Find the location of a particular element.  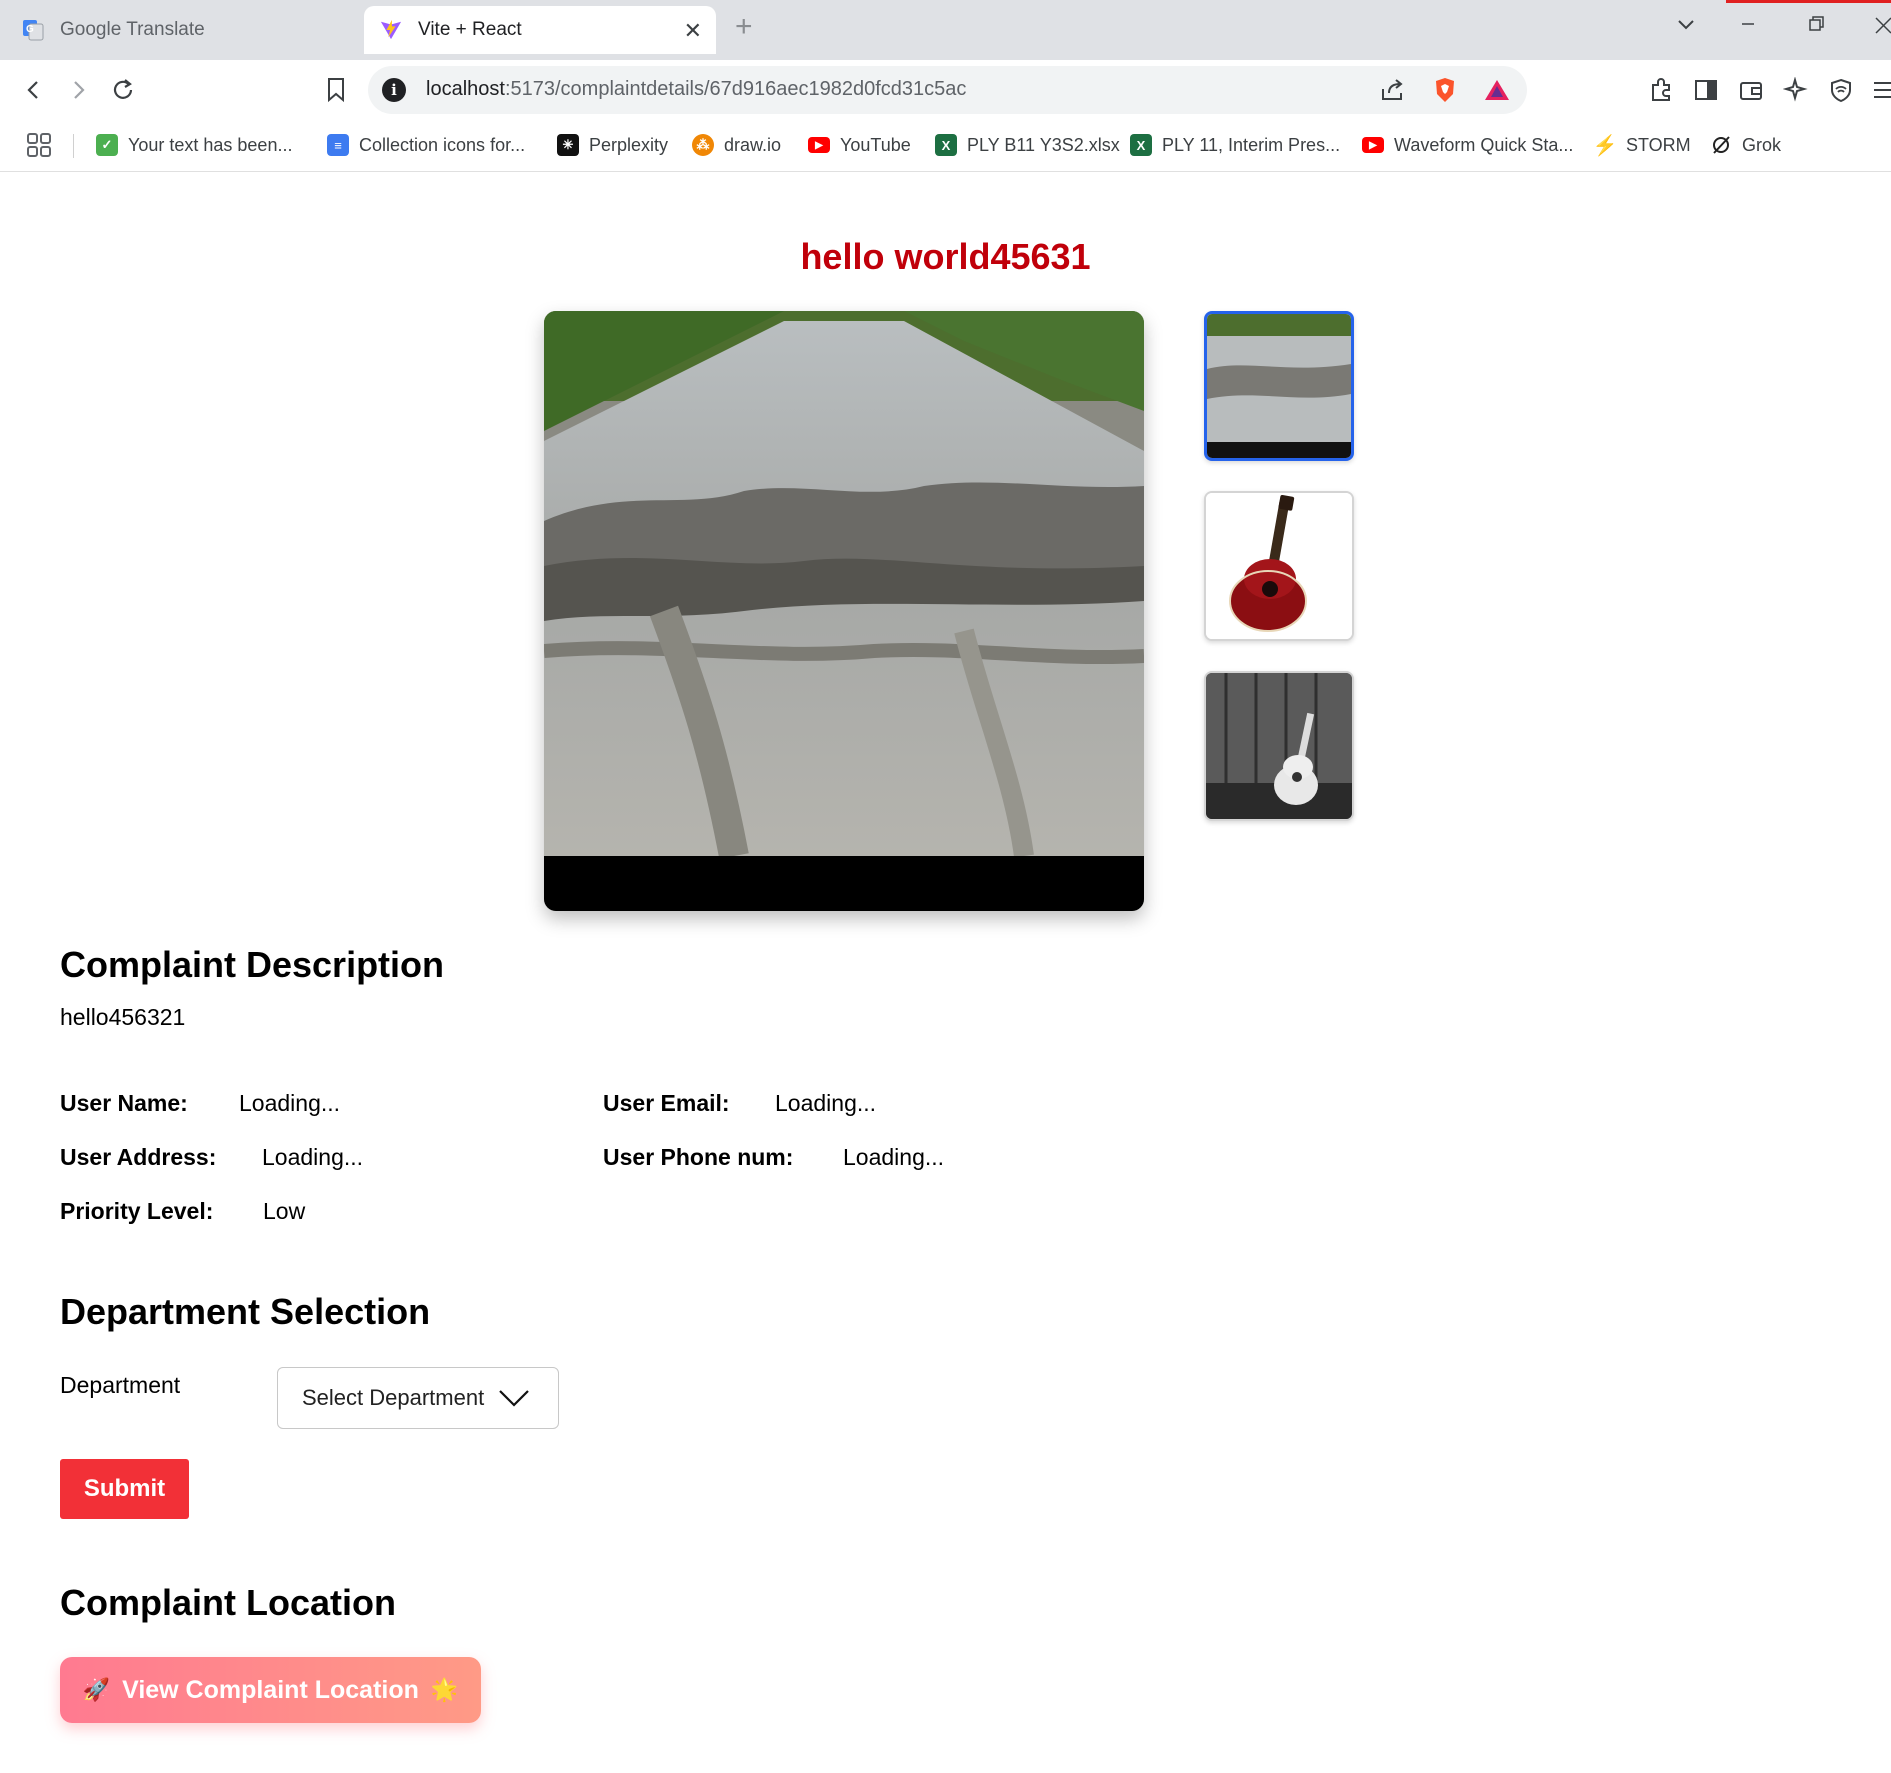

document-icon: ≡ is located at coordinates (338, 145).